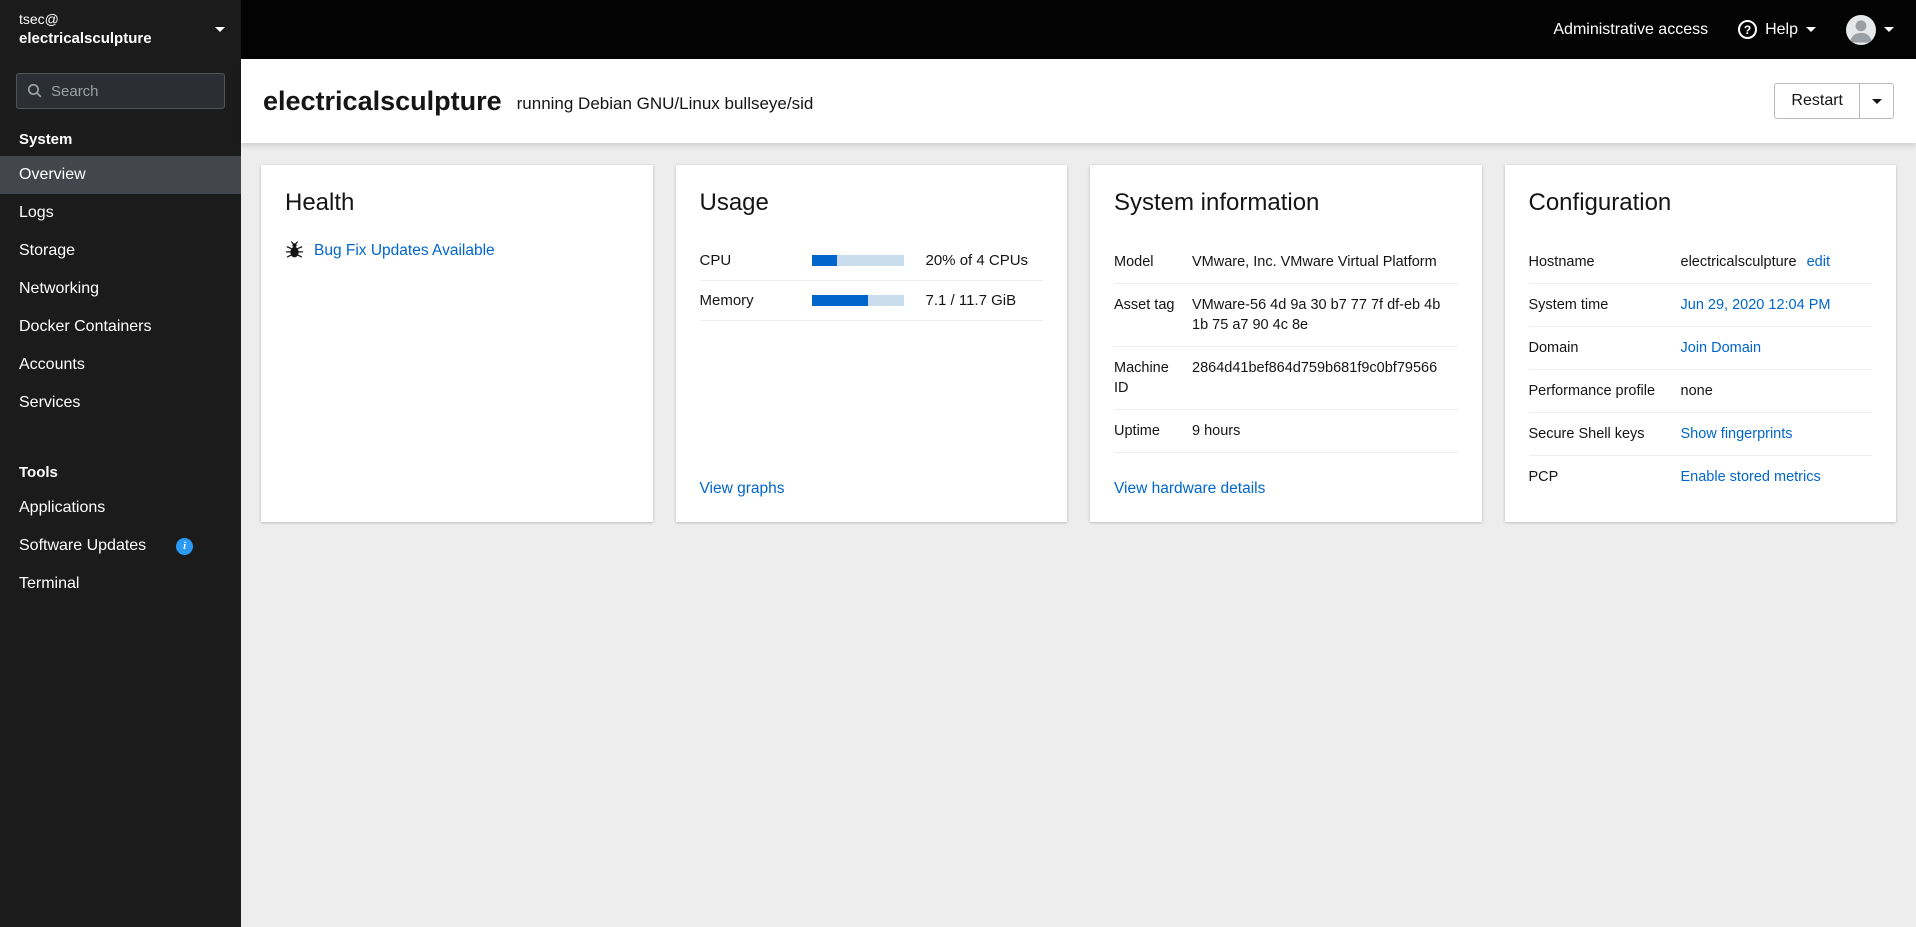 The width and height of the screenshot is (1916, 927). What do you see at coordinates (1586, 434) in the screenshot?
I see `secure-shell-keys-label: Secure Shell keys` at bounding box center [1586, 434].